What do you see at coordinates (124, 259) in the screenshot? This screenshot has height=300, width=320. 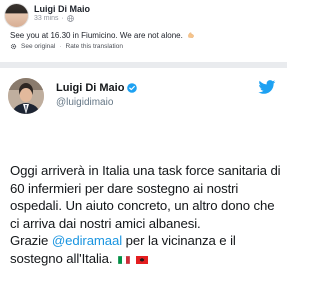 I see `flag-italy-icon` at bounding box center [124, 259].